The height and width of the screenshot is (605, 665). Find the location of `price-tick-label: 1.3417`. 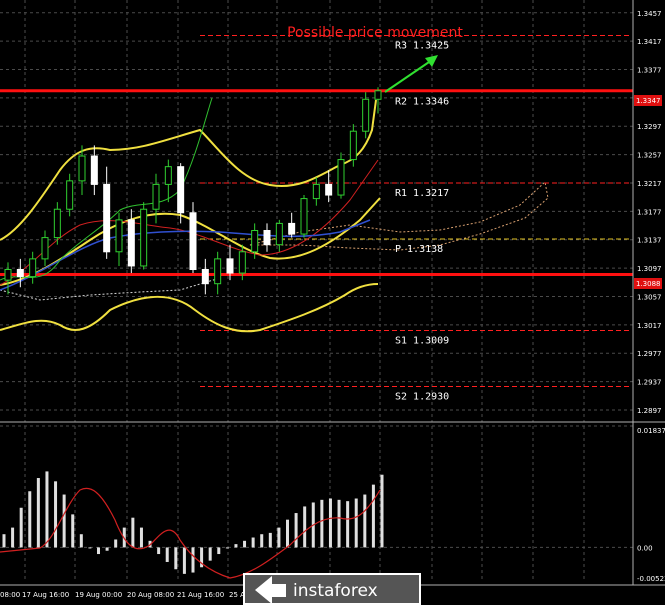

price-tick-label: 1.3417 is located at coordinates (649, 42).